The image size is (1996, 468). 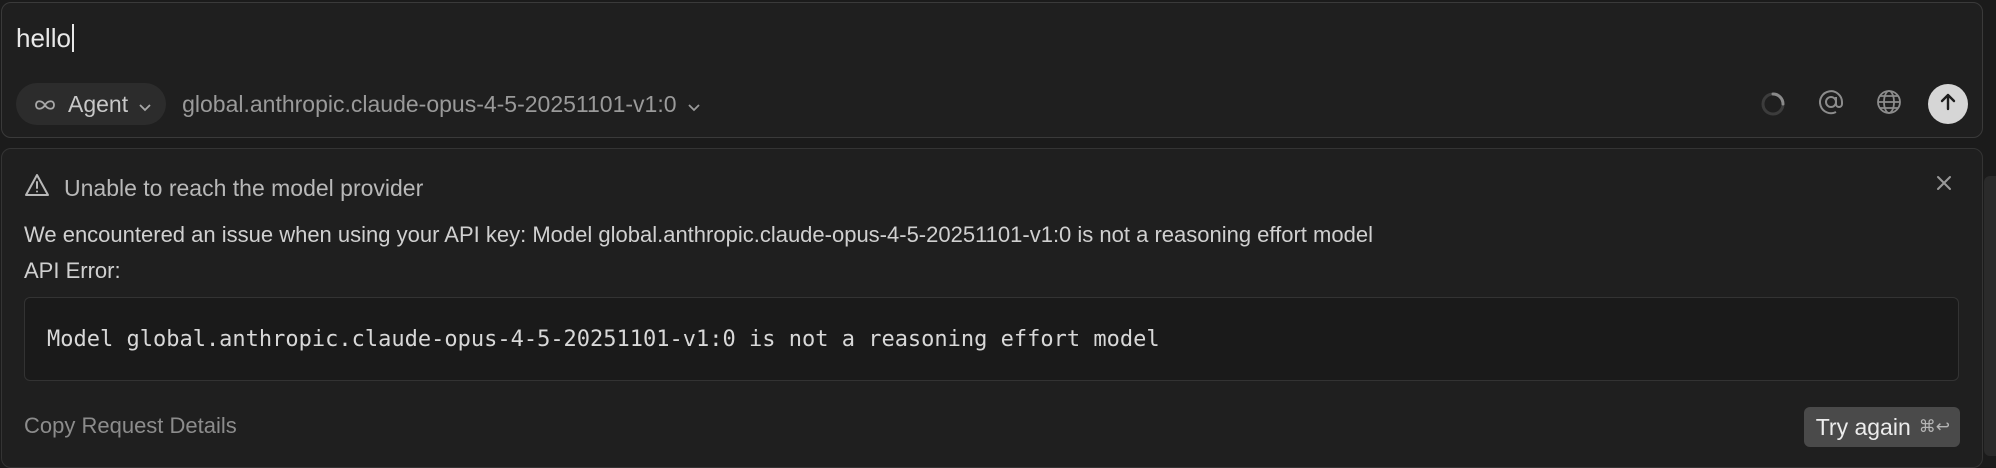 I want to click on prompt-input: hello, so click(x=45, y=38).